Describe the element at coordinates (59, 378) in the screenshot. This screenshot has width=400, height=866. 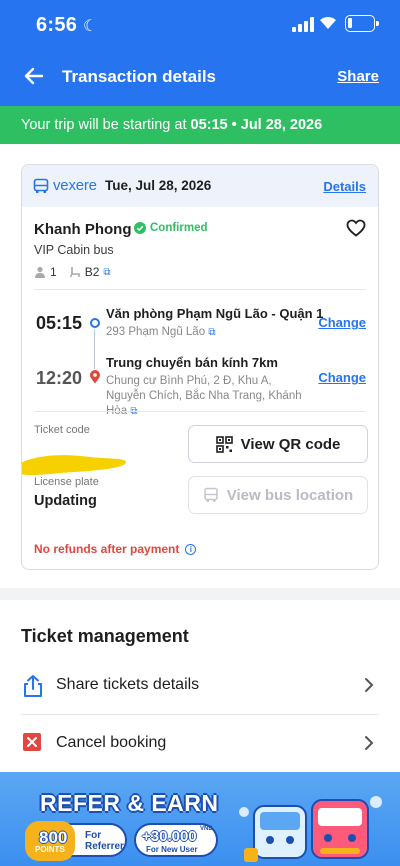
I see `arrival-time: 12:20` at that location.